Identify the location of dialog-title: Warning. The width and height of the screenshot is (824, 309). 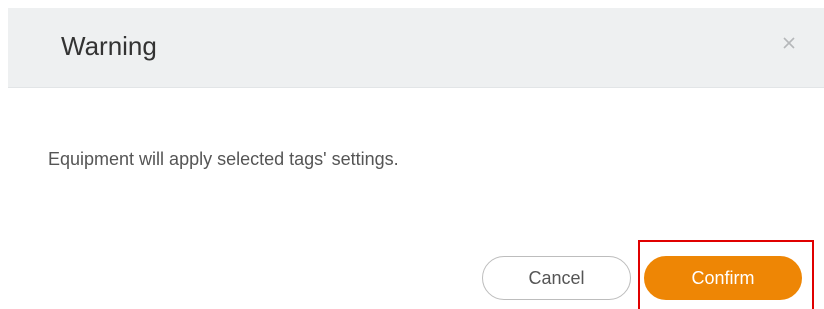
(109, 46).